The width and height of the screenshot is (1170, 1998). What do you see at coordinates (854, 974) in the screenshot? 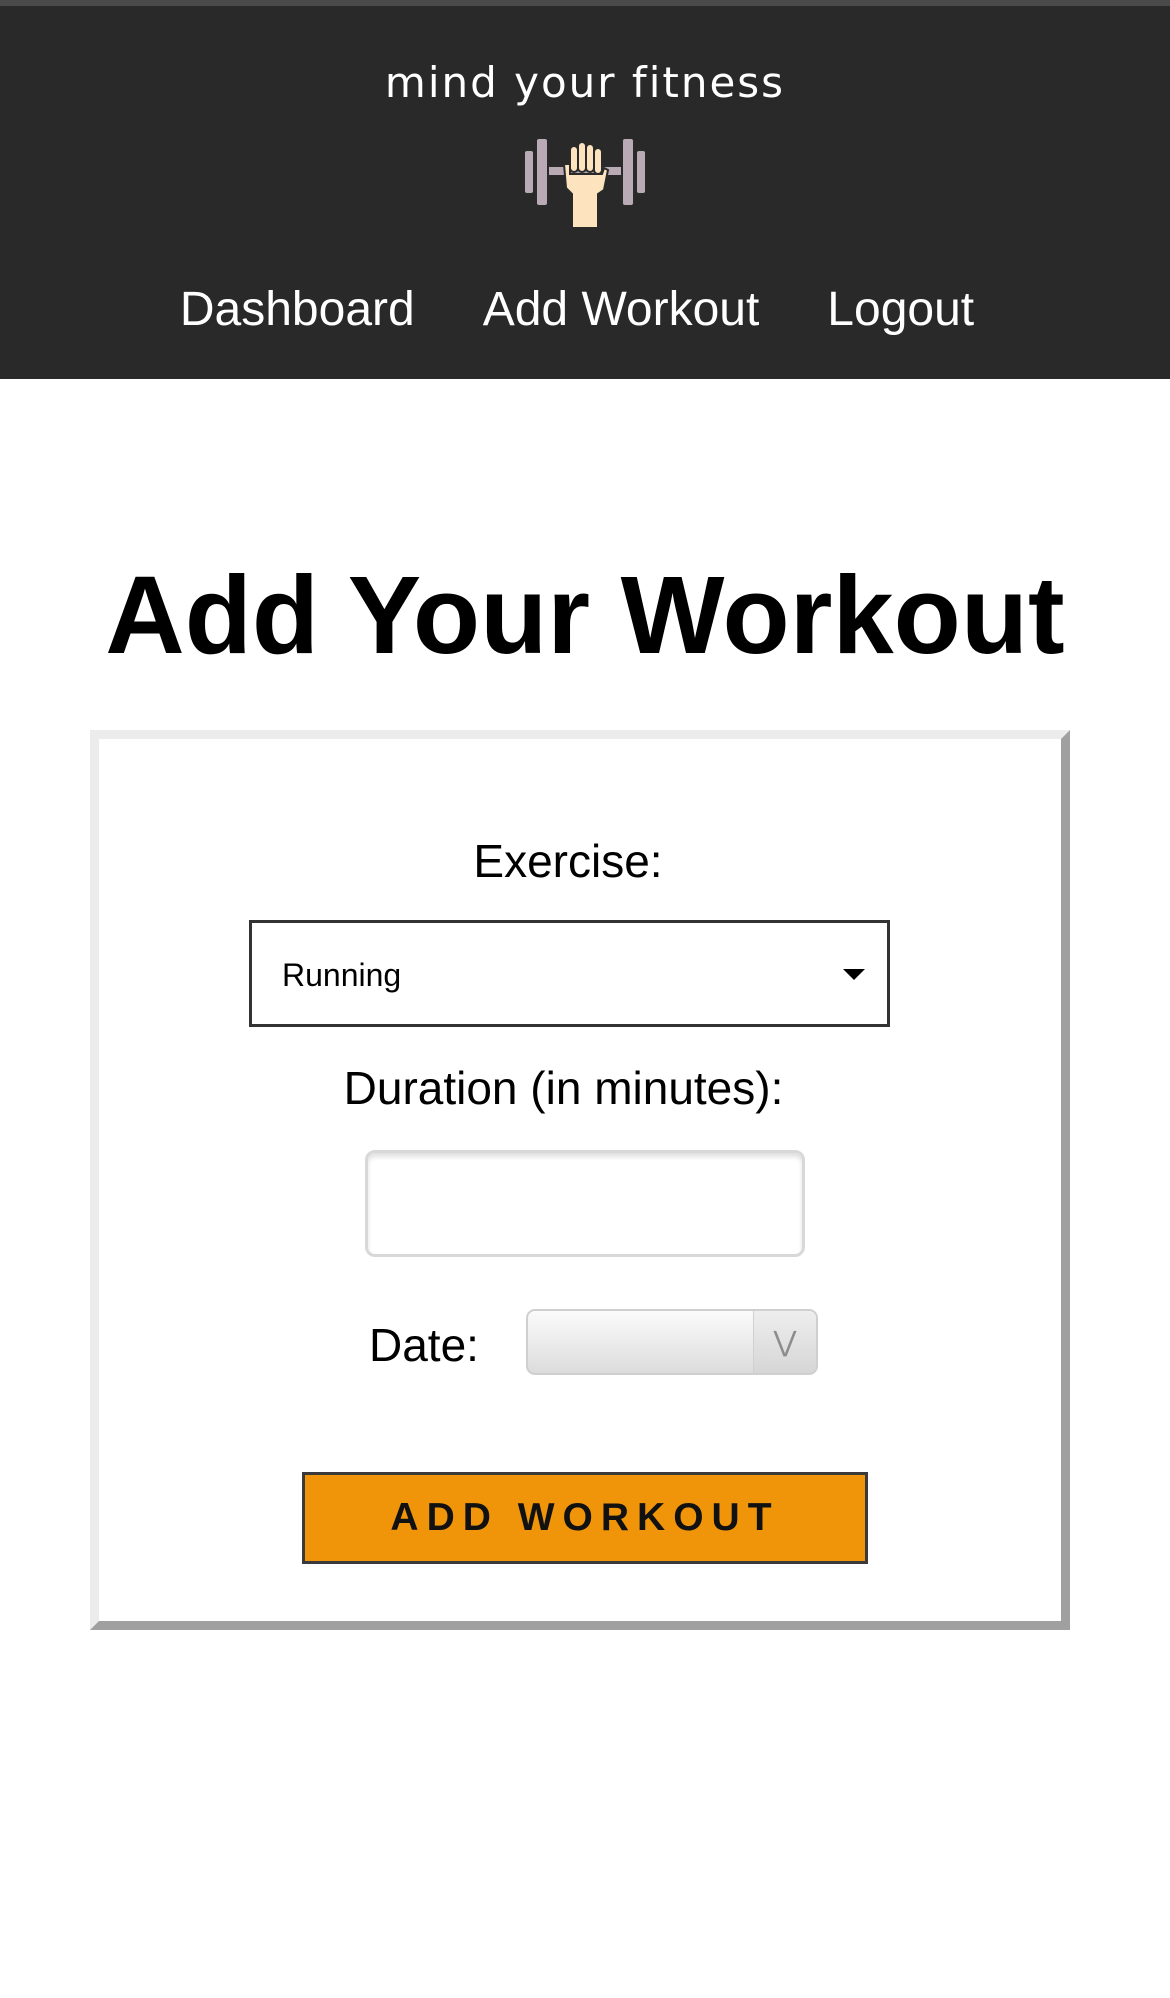
I see `caret-down-icon` at bounding box center [854, 974].